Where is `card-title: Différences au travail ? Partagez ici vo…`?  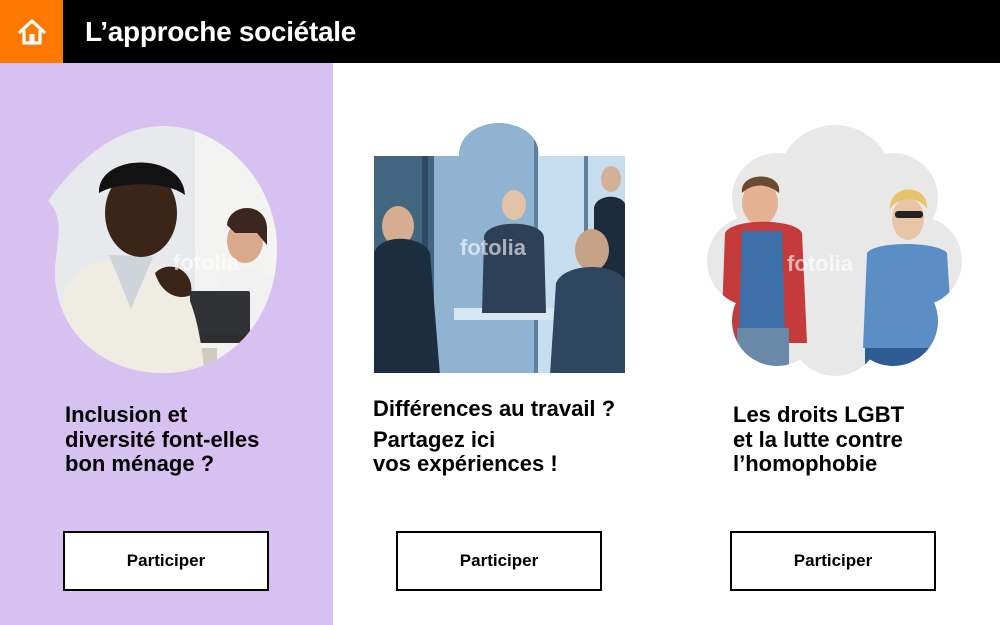 card-title: Différences au travail ? Partagez ici vo… is located at coordinates (494, 436).